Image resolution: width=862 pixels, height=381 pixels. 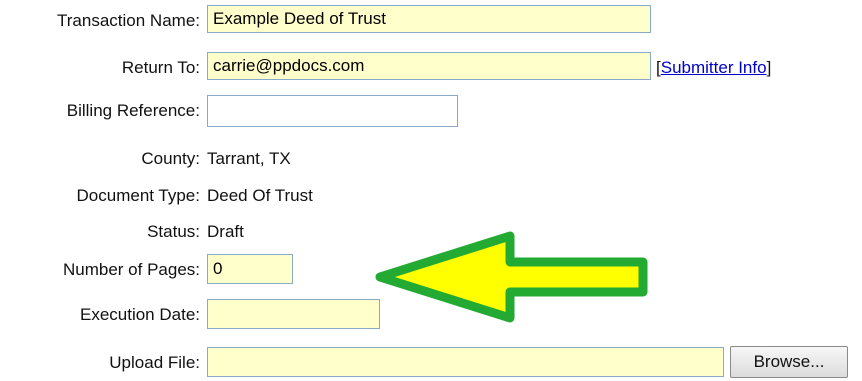 I want to click on county-value: Tarrant, TX, so click(x=249, y=158).